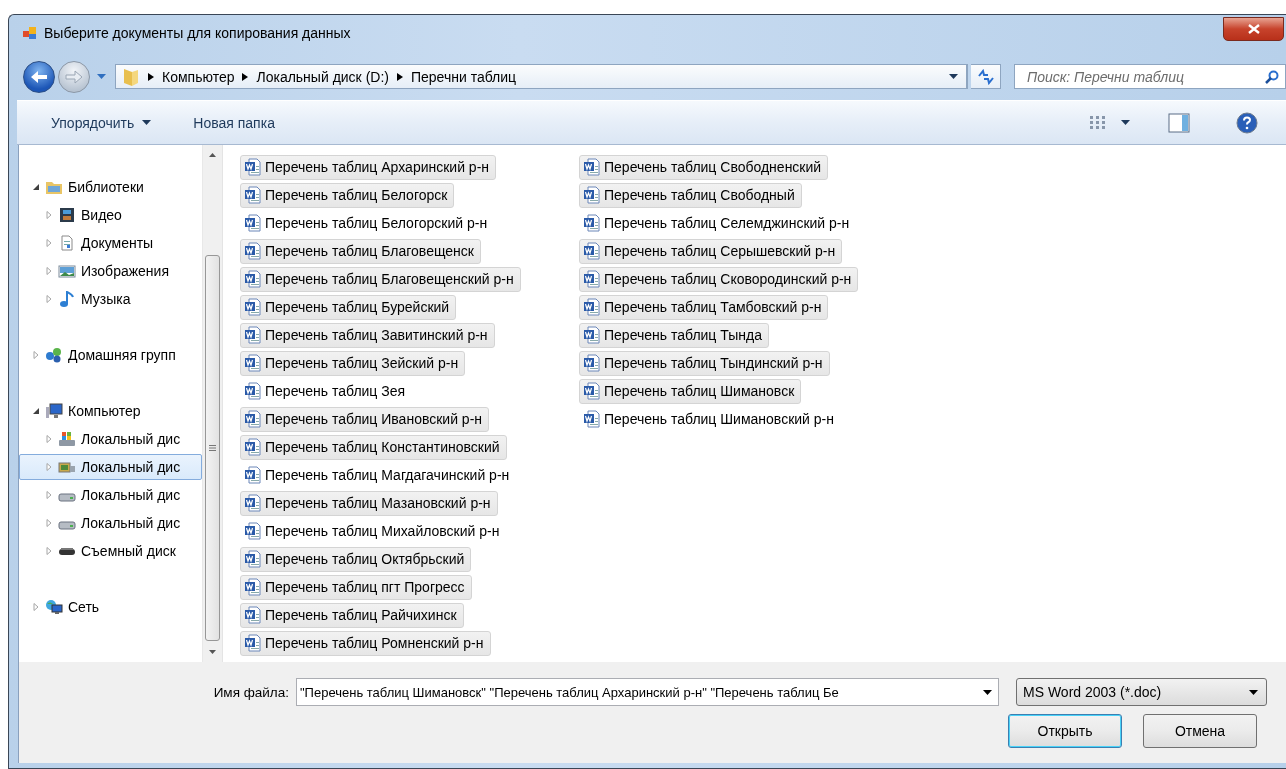 The image size is (1286, 769). Describe the element at coordinates (110, 299) in the screenshot. I see `tree-item: Музыка` at that location.